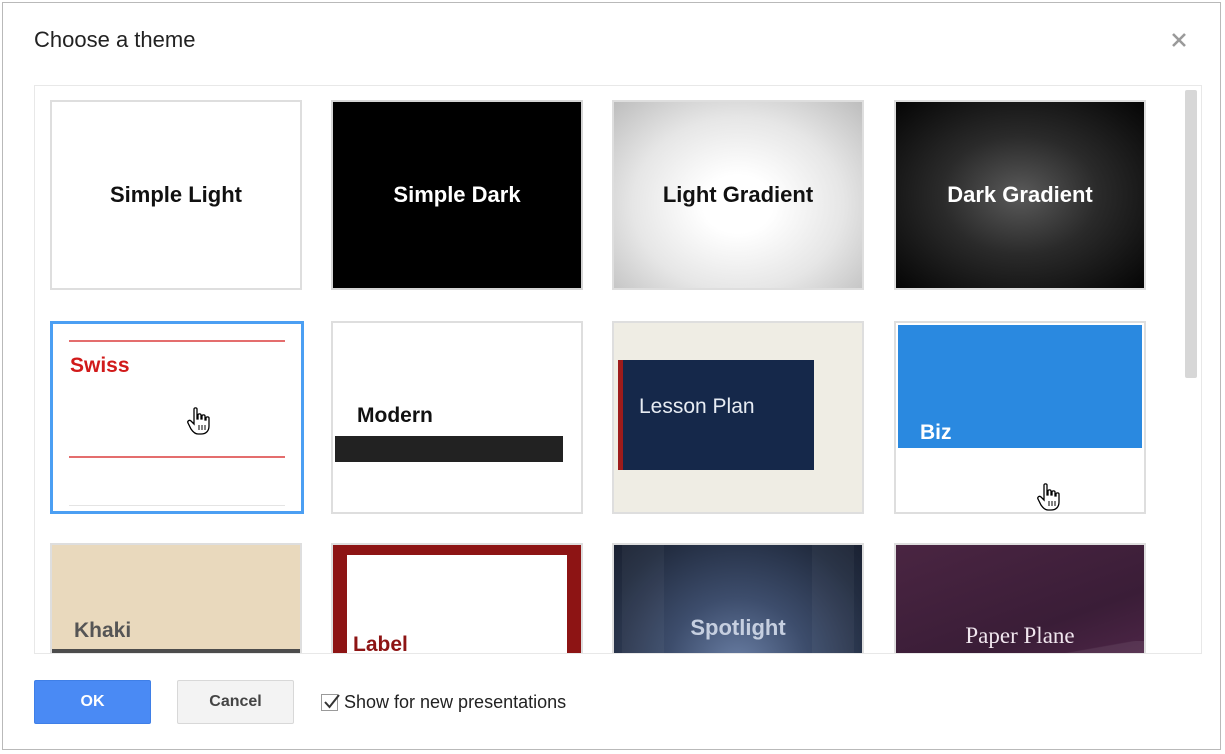 The image size is (1225, 754). What do you see at coordinates (697, 406) in the screenshot?
I see `theme-label: Lesson Plan` at bounding box center [697, 406].